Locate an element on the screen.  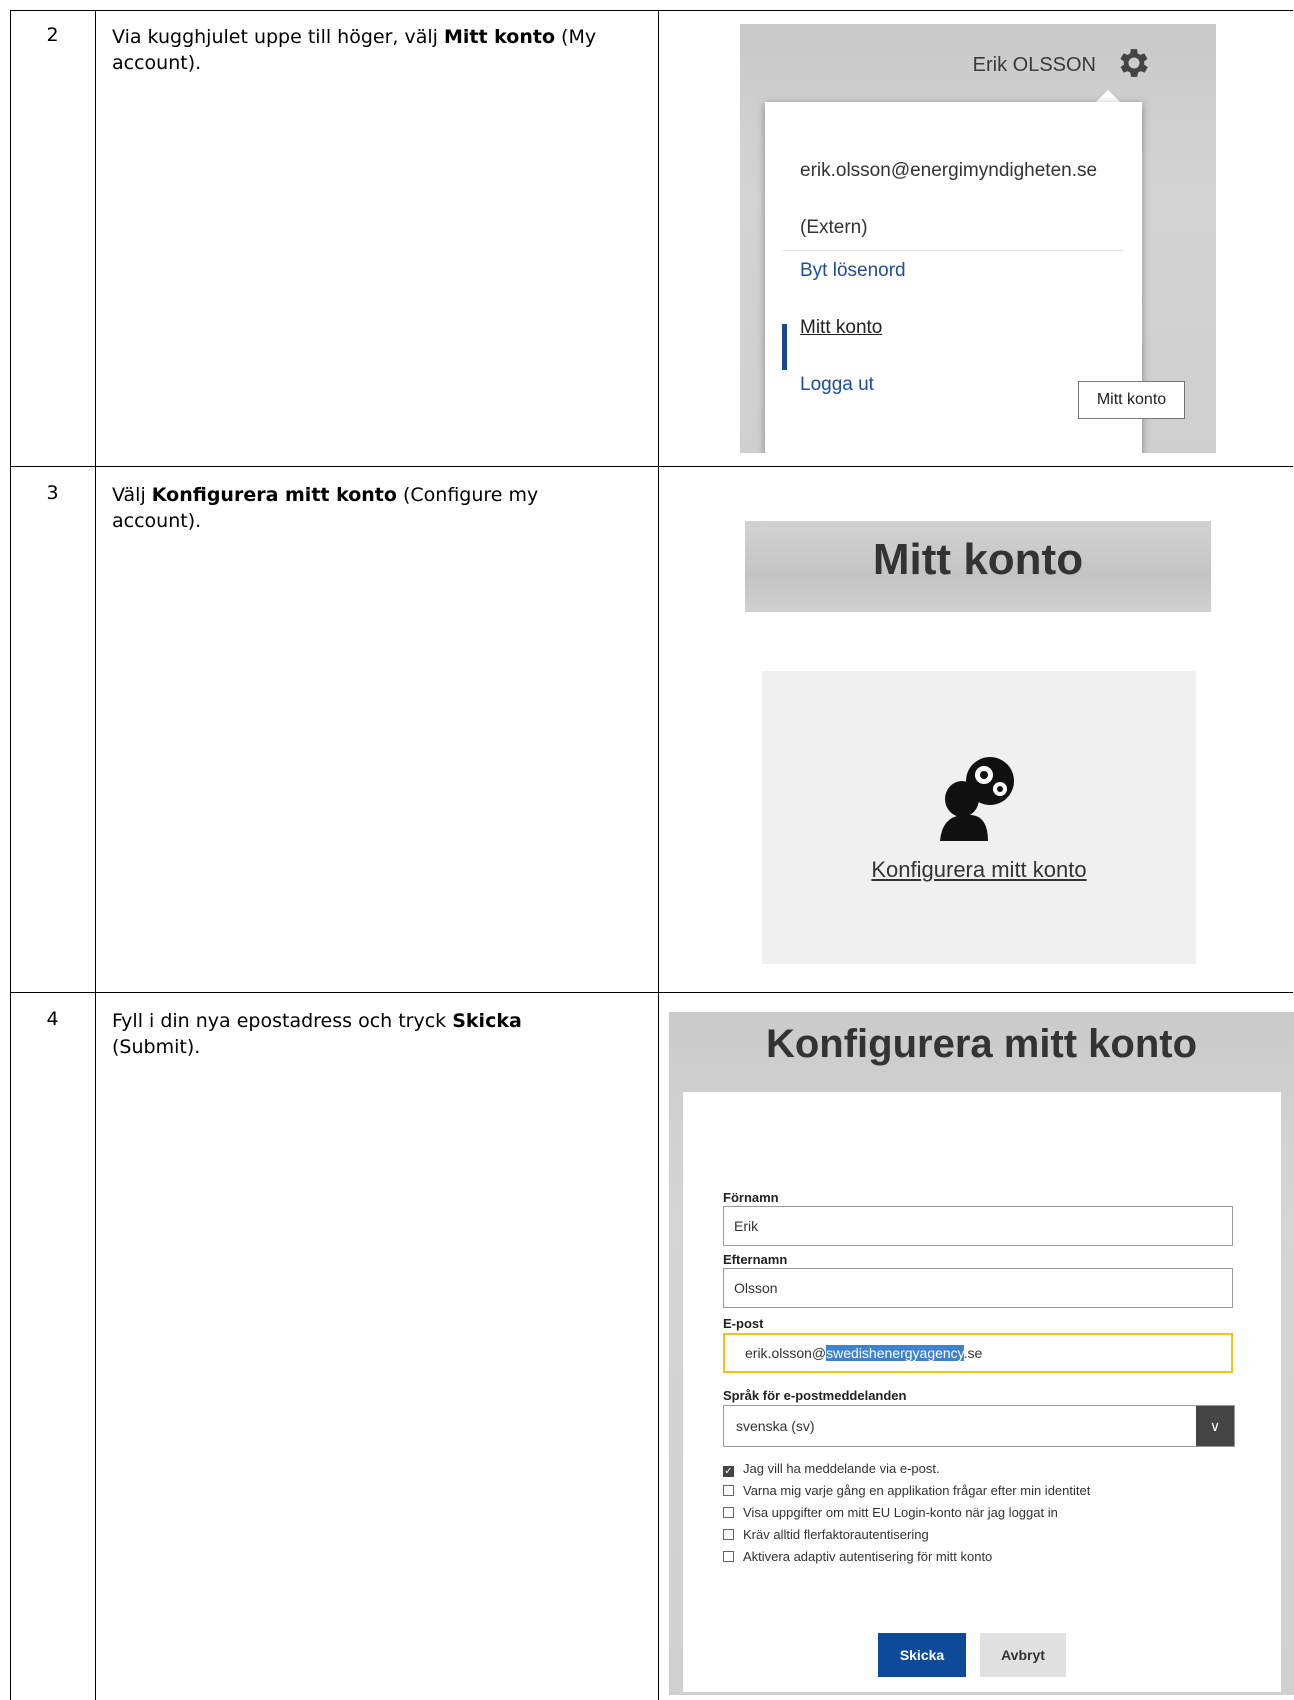
user-name: Erik OLSSON is located at coordinates (1034, 65).